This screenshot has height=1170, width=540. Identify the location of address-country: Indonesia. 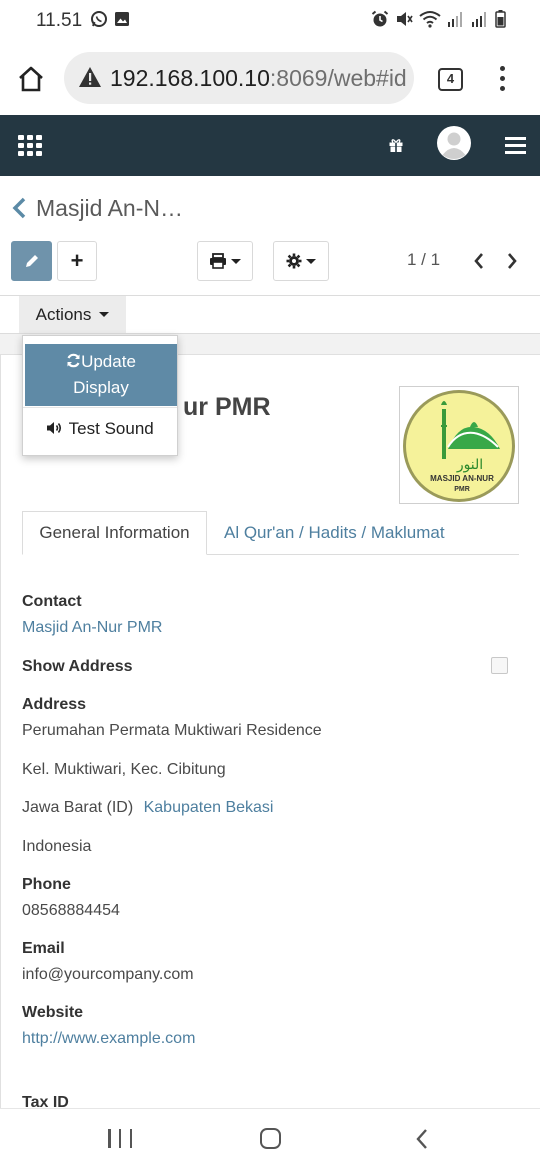
(57, 846).